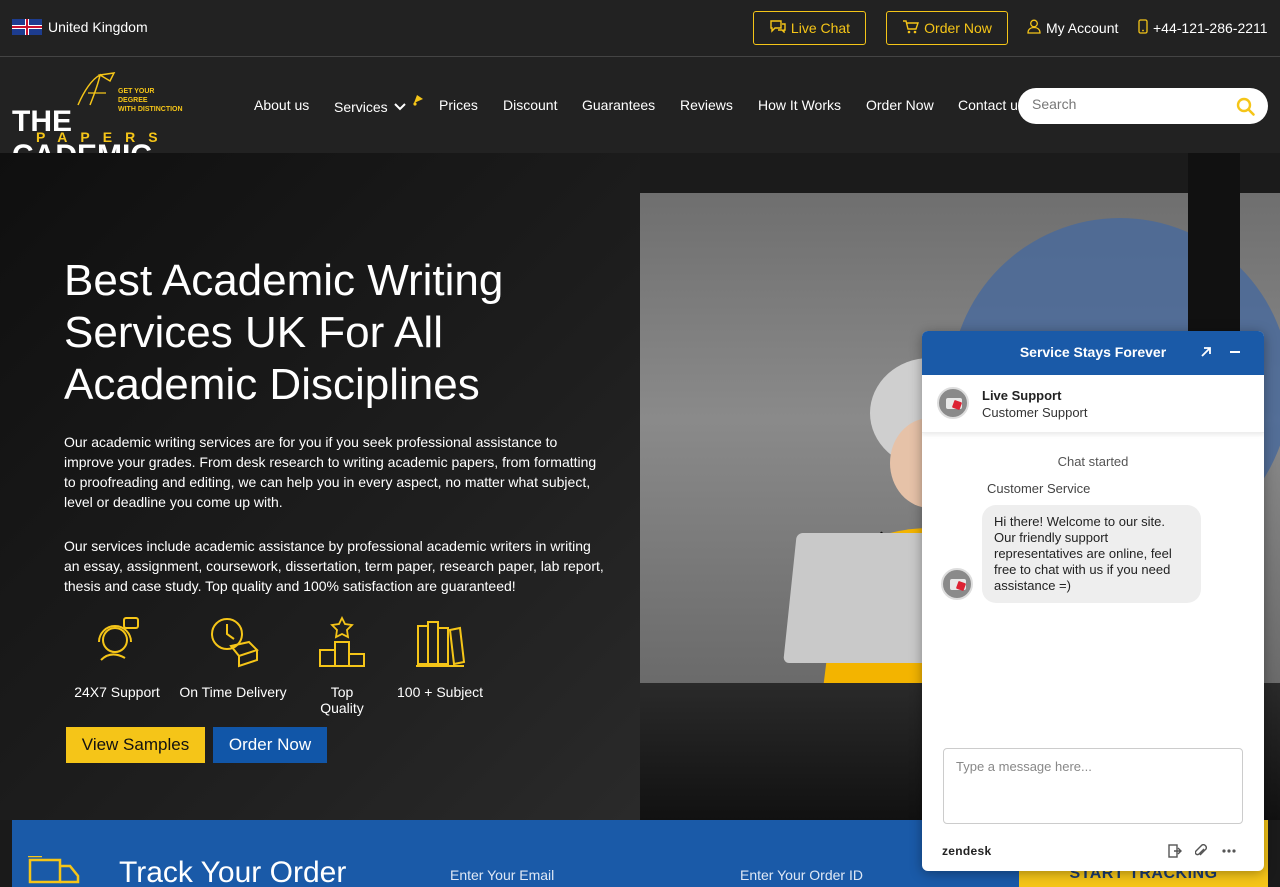  What do you see at coordinates (117, 692) in the screenshot?
I see `feature-support-label: 24X7 Support` at bounding box center [117, 692].